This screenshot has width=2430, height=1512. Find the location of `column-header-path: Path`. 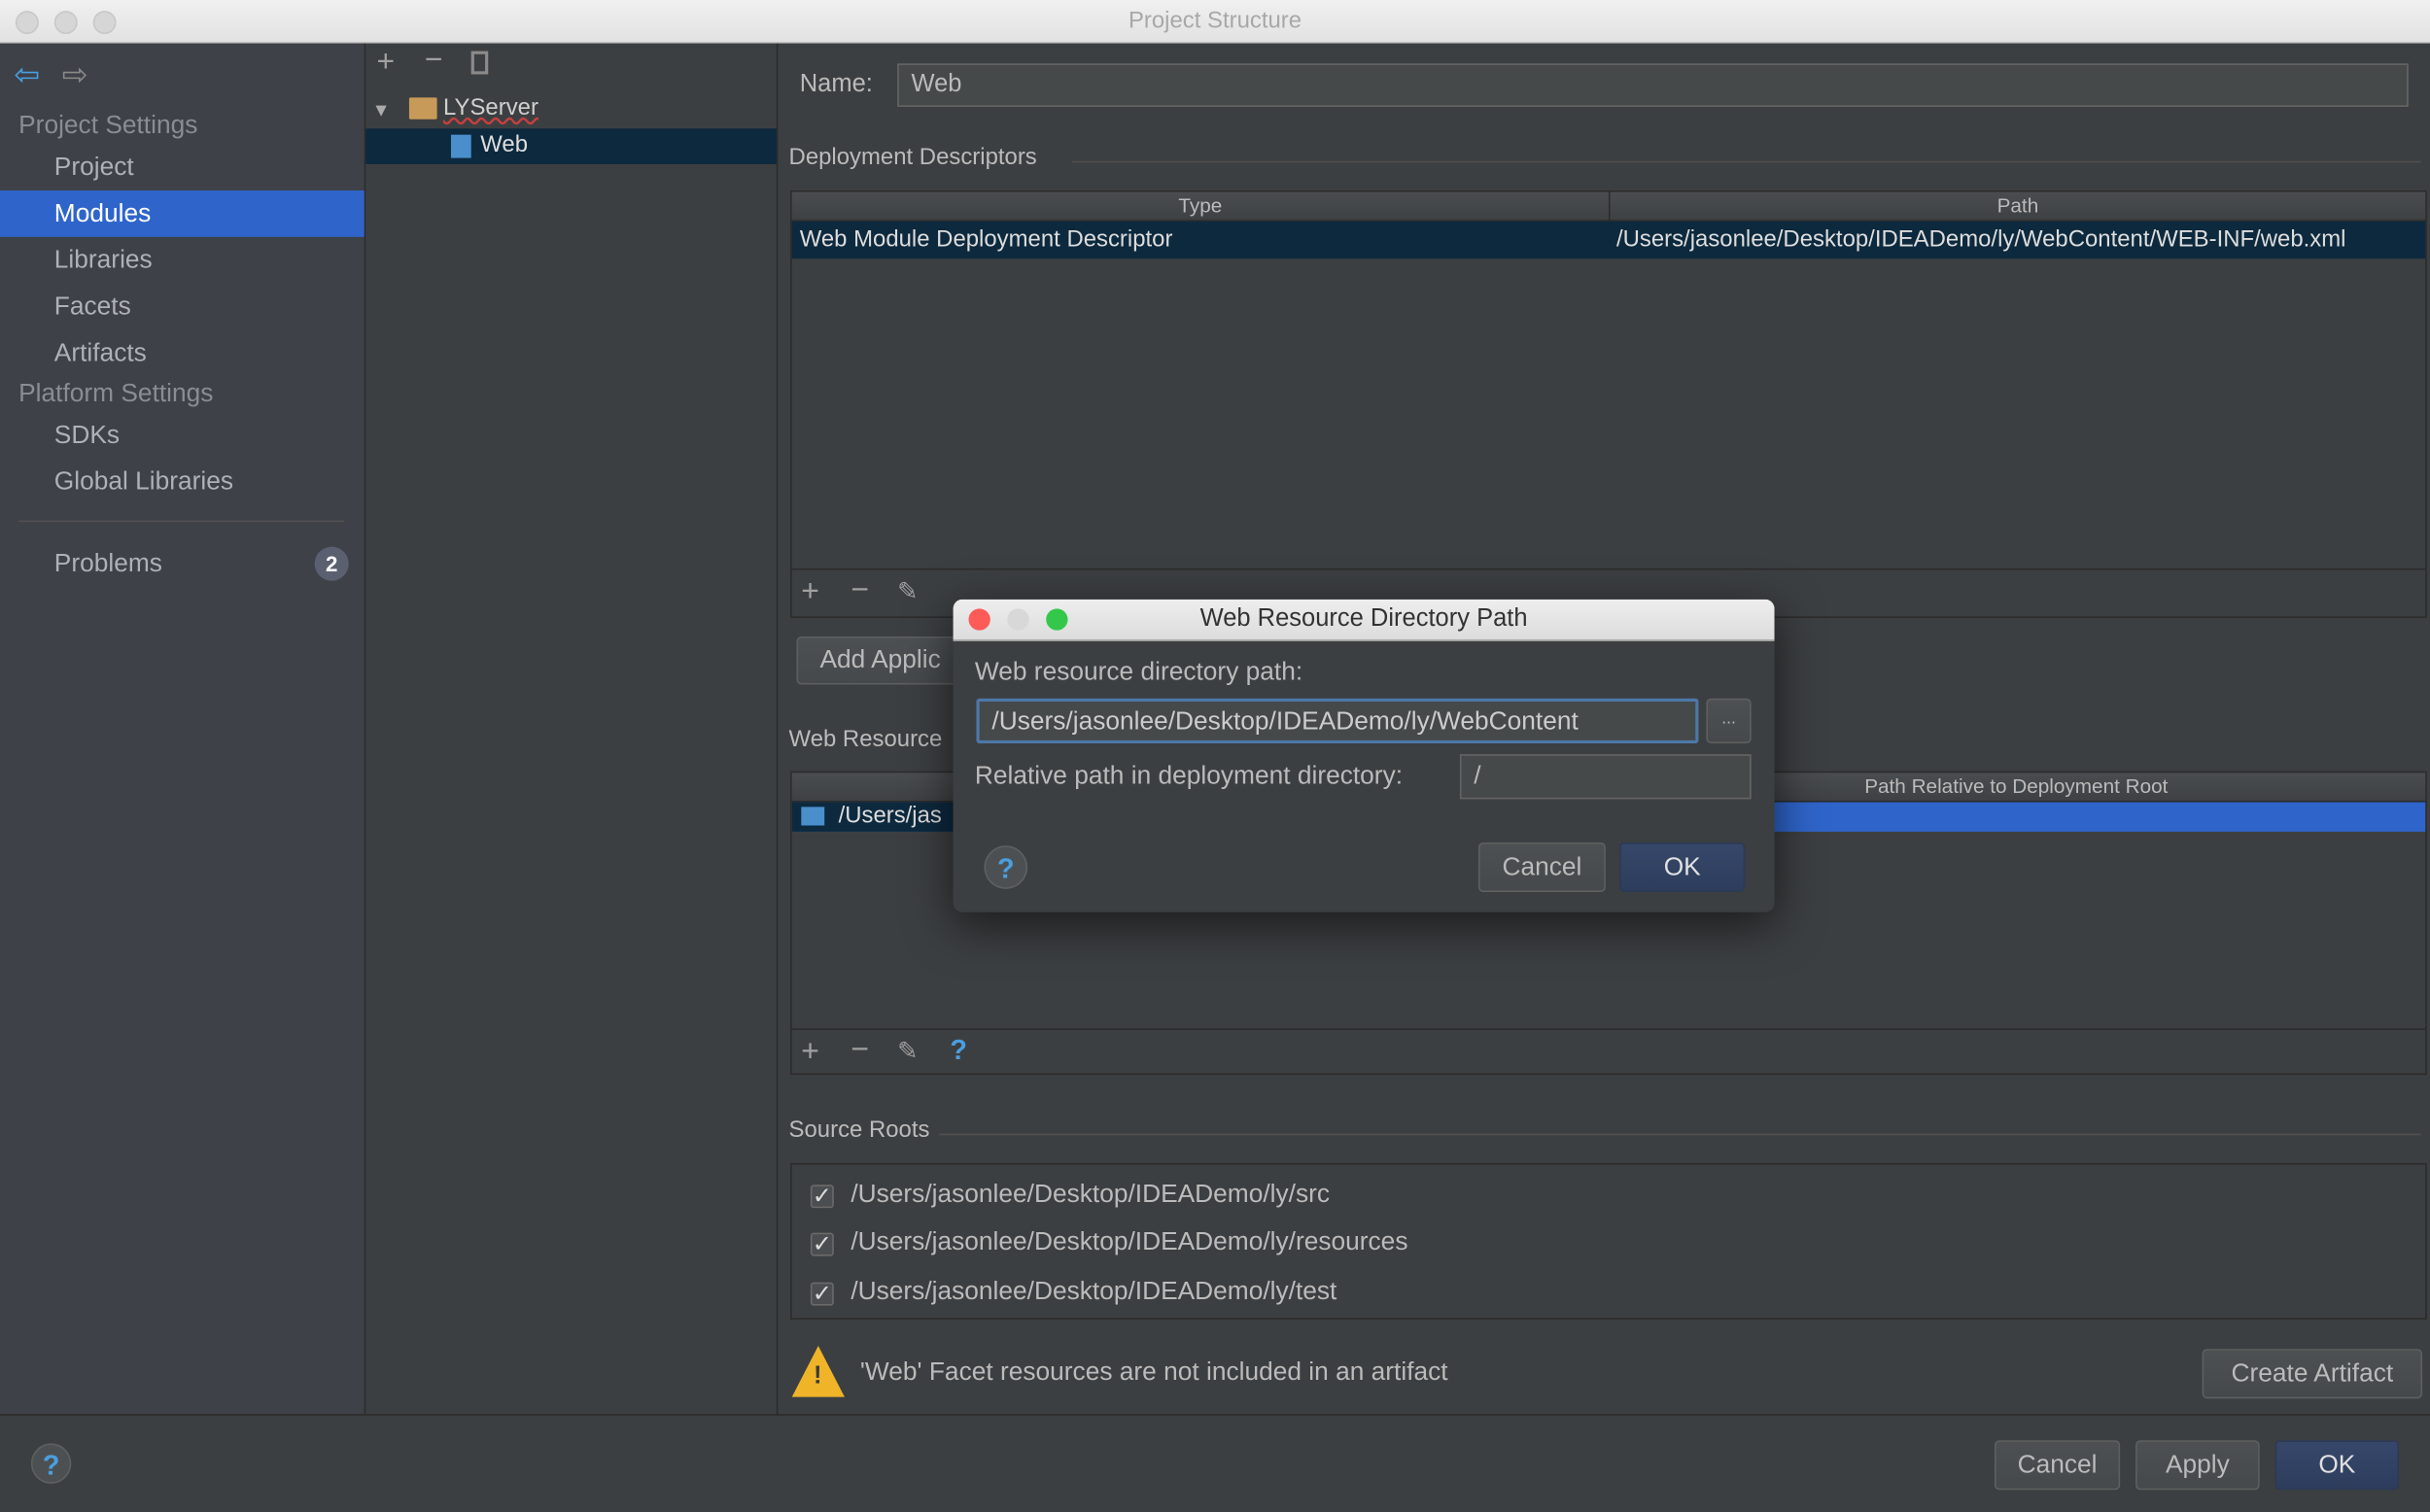

column-header-path: Path is located at coordinates (2018, 207).